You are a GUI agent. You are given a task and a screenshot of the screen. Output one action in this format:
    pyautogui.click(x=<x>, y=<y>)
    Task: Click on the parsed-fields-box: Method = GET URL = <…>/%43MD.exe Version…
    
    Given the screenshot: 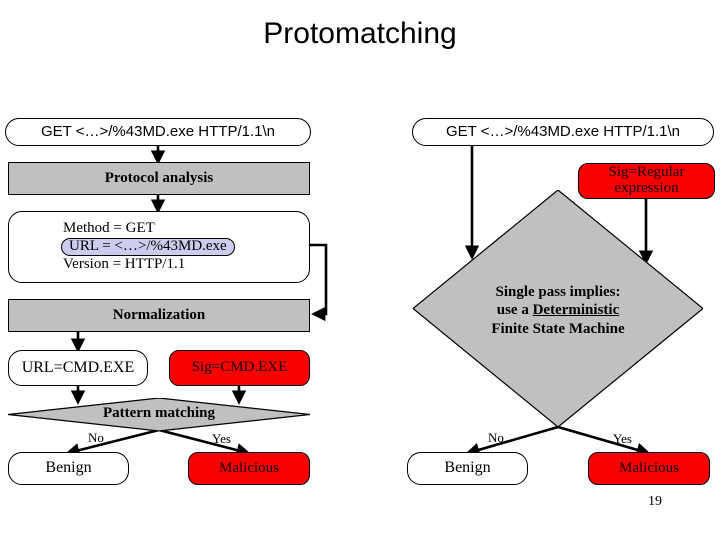 What is the action you would take?
    pyautogui.click(x=159, y=247)
    